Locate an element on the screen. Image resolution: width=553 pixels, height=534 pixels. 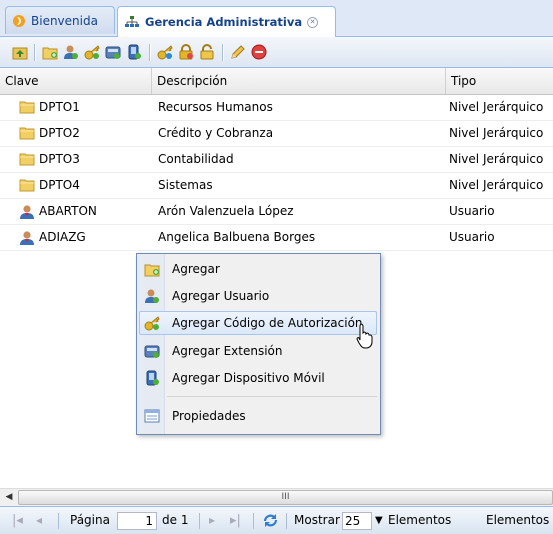
cell-descripcion: Contabilidad is located at coordinates (196, 159).